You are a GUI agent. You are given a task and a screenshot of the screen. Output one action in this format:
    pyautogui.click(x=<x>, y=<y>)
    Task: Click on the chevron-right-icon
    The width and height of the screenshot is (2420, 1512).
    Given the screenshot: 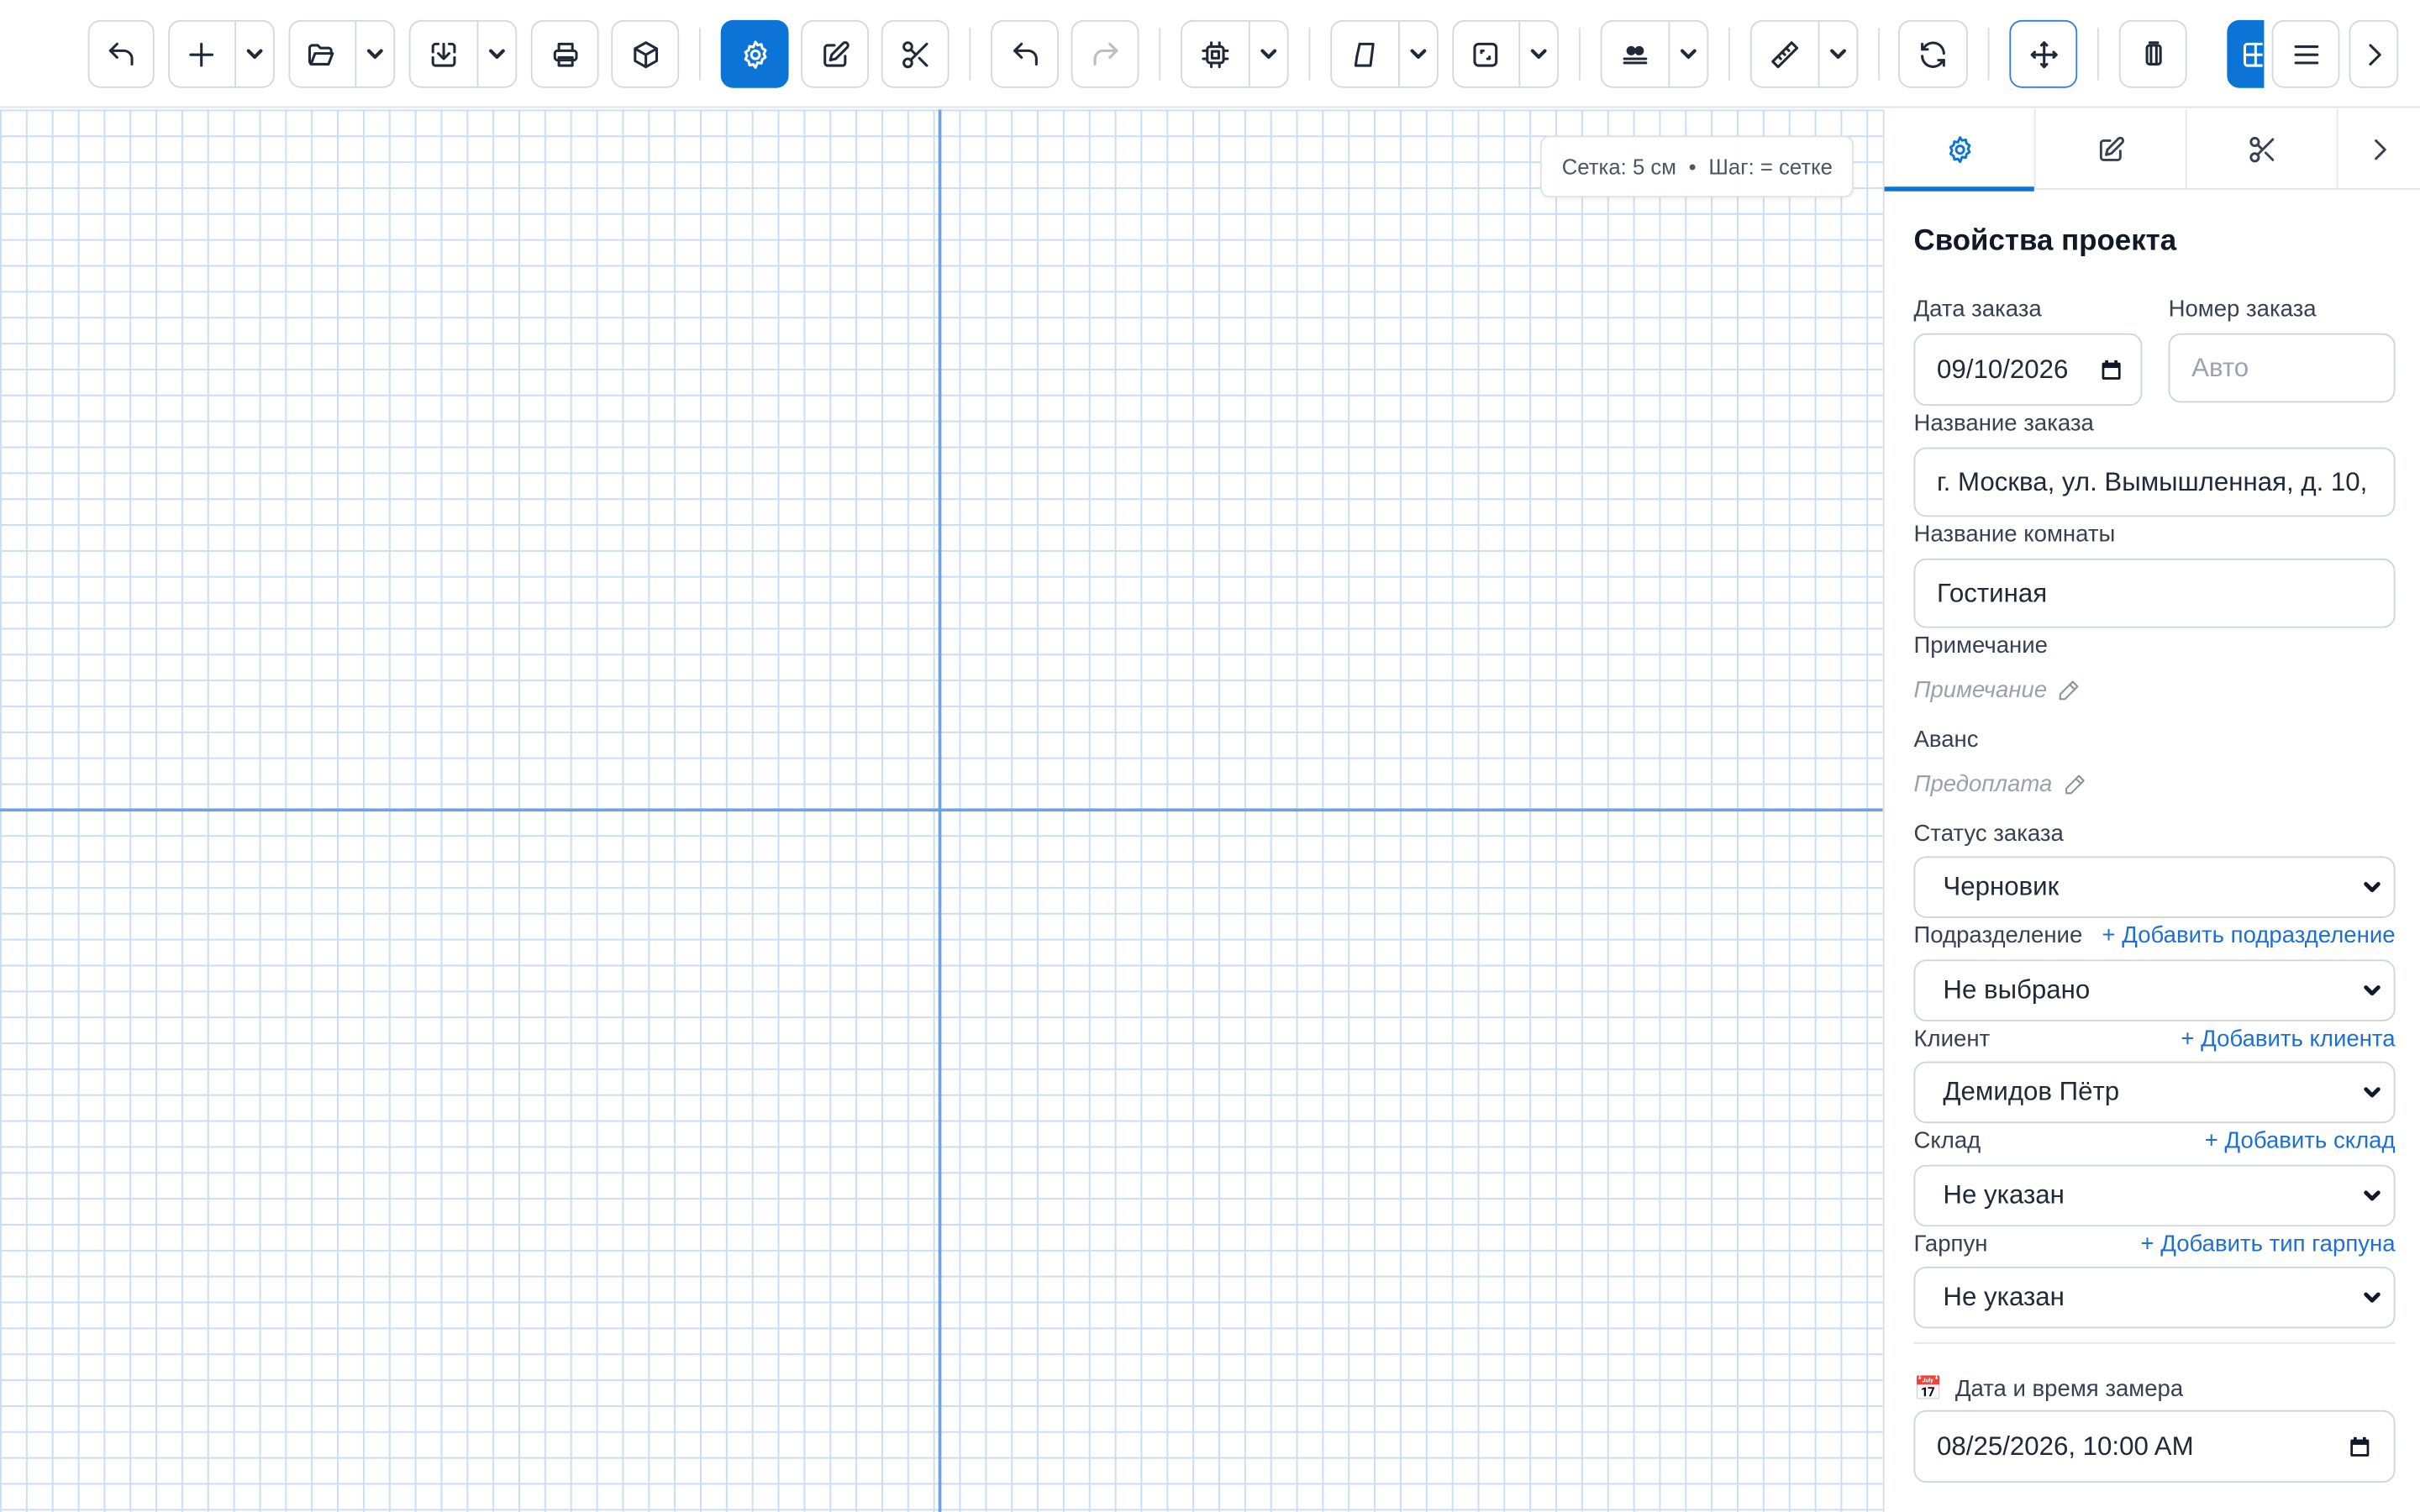 What is the action you would take?
    pyautogui.click(x=2381, y=149)
    